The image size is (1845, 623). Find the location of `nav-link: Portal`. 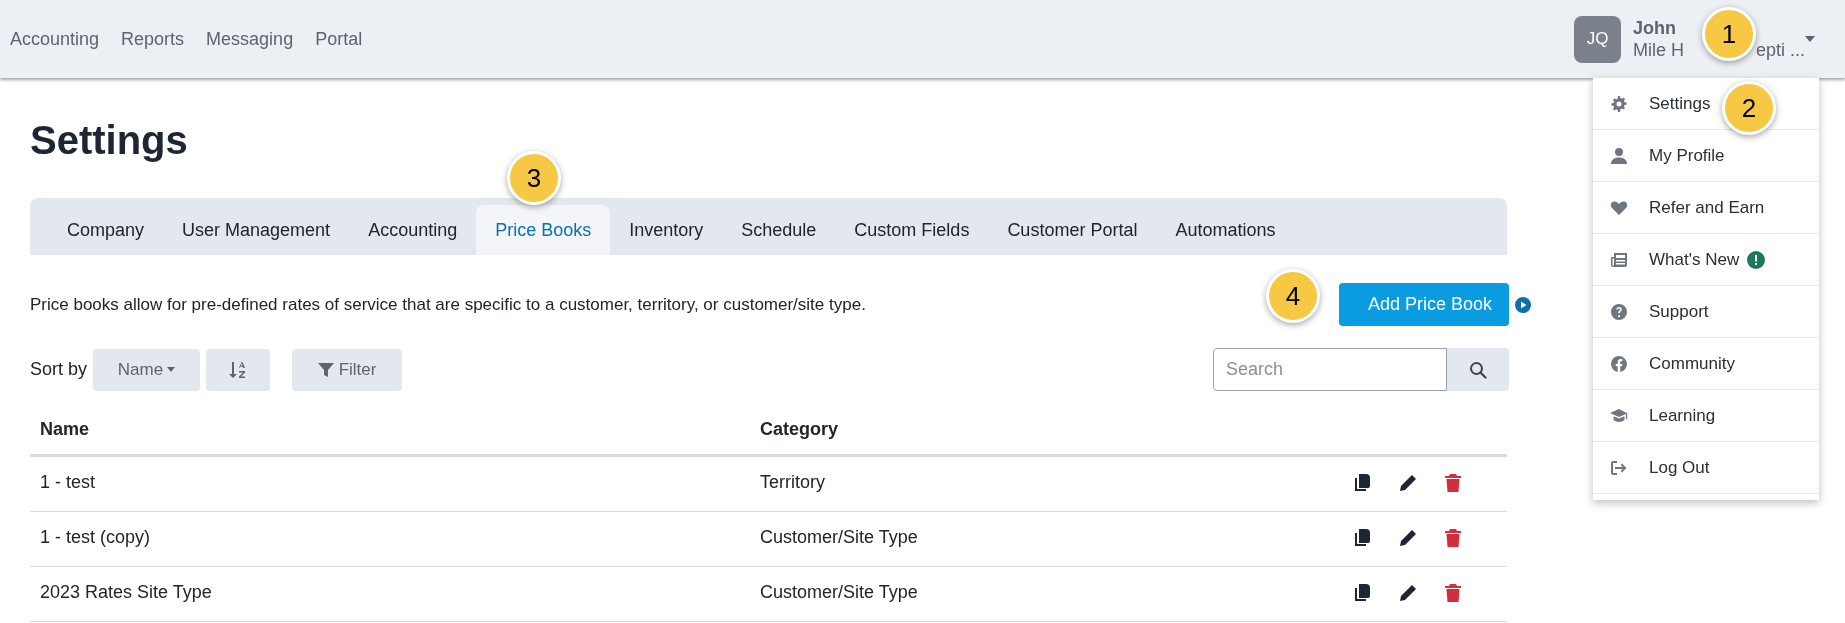

nav-link: Portal is located at coordinates (339, 39).